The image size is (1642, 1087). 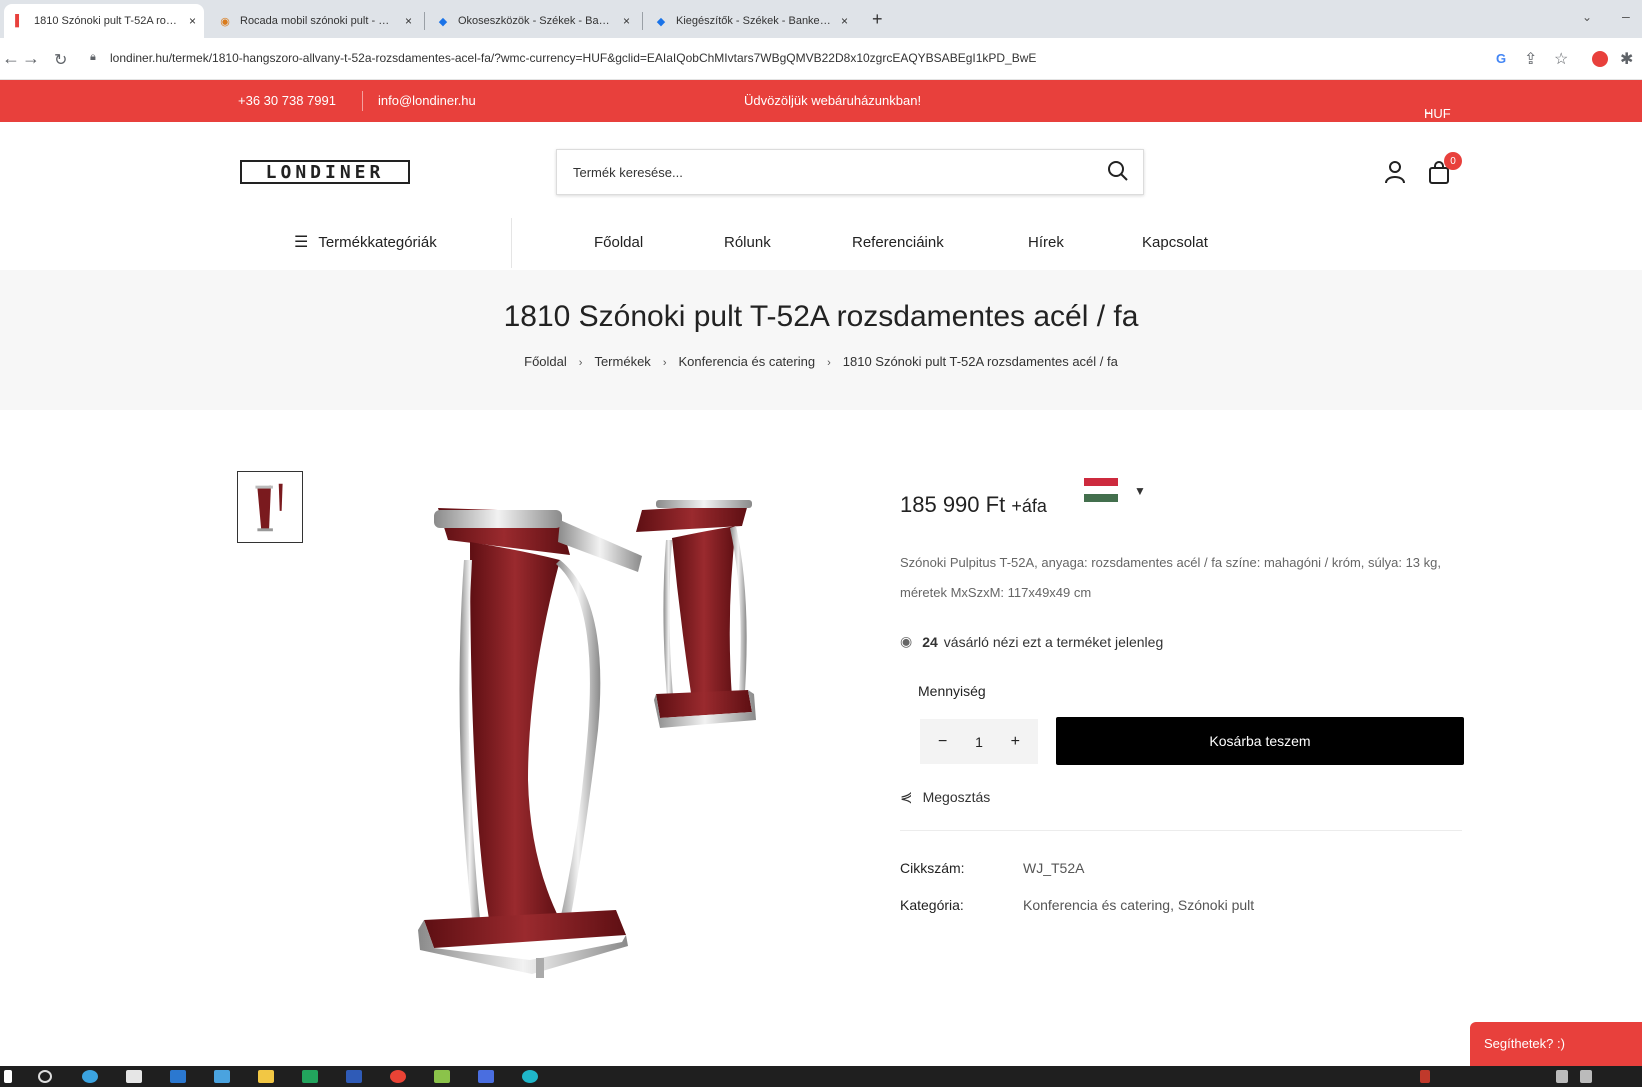 What do you see at coordinates (953, 504) in the screenshot?
I see `price-value: 185 990 Ft` at bounding box center [953, 504].